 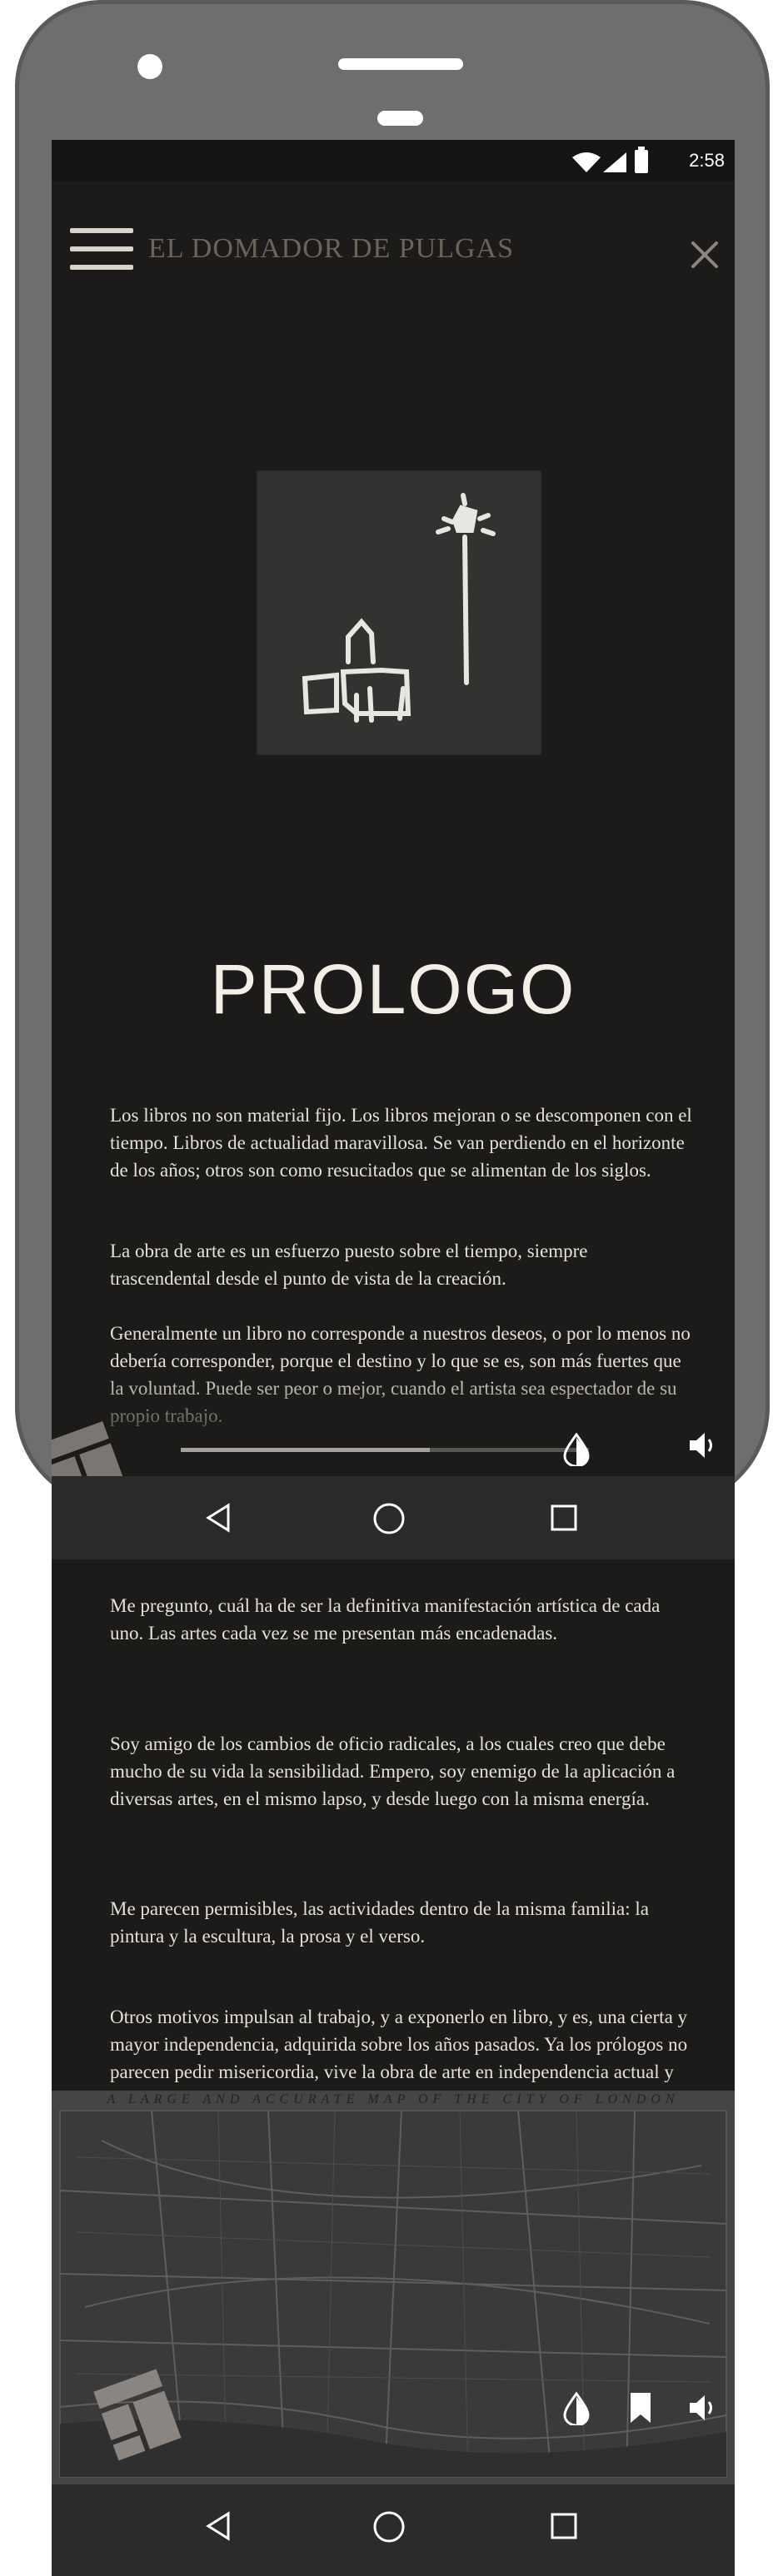 What do you see at coordinates (393, 161) in the screenshot?
I see `status-bar: 2:58` at bounding box center [393, 161].